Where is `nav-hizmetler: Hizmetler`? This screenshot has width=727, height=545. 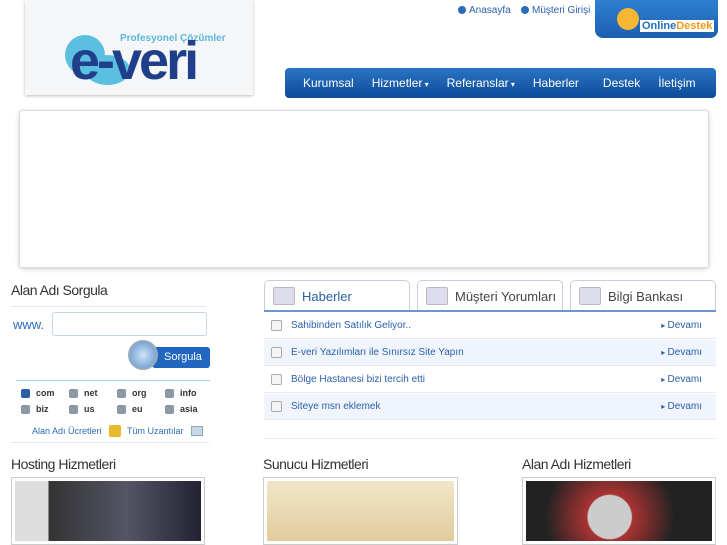
nav-hizmetler: Hizmetler is located at coordinates (400, 83).